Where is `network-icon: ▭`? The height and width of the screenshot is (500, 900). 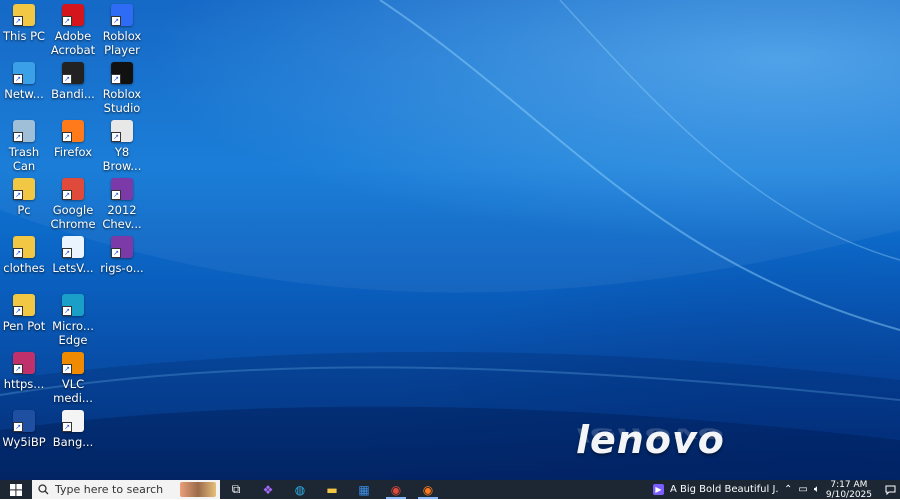
network-icon: ▭ is located at coordinates (802, 489).